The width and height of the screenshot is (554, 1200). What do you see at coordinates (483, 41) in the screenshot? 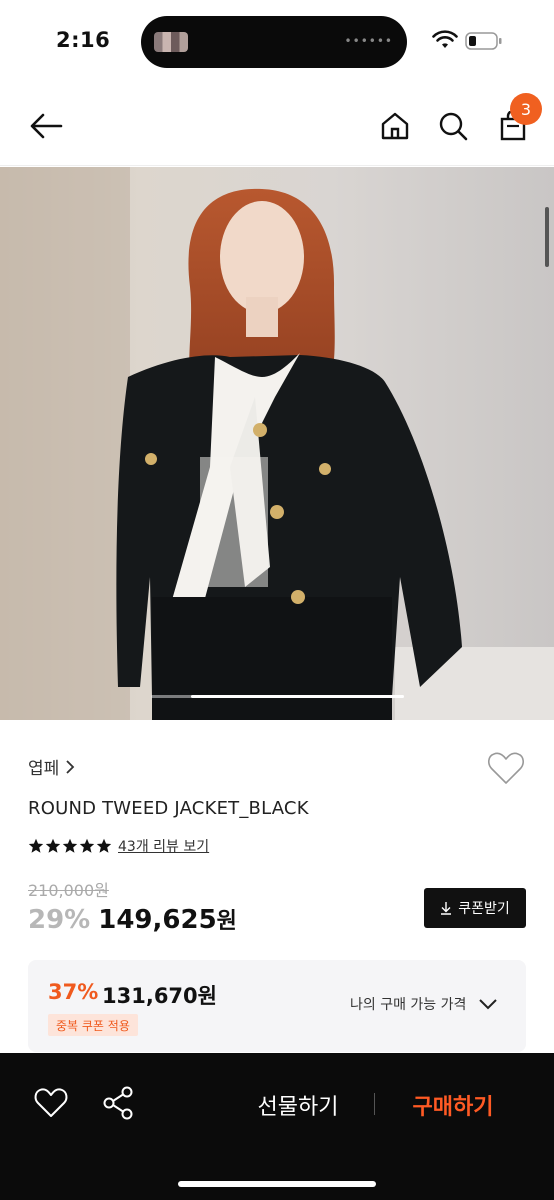
I see `battery-icon` at bounding box center [483, 41].